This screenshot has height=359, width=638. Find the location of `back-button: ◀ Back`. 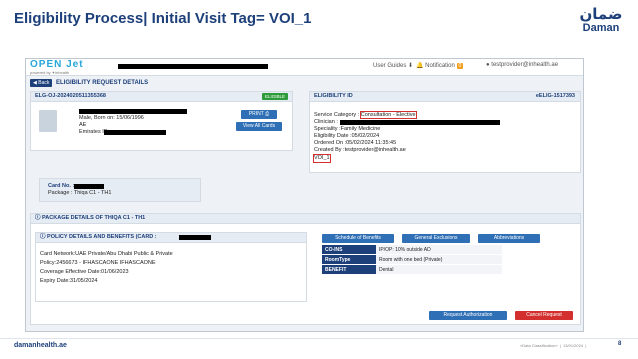

back-button: ◀ Back is located at coordinates (41, 83).